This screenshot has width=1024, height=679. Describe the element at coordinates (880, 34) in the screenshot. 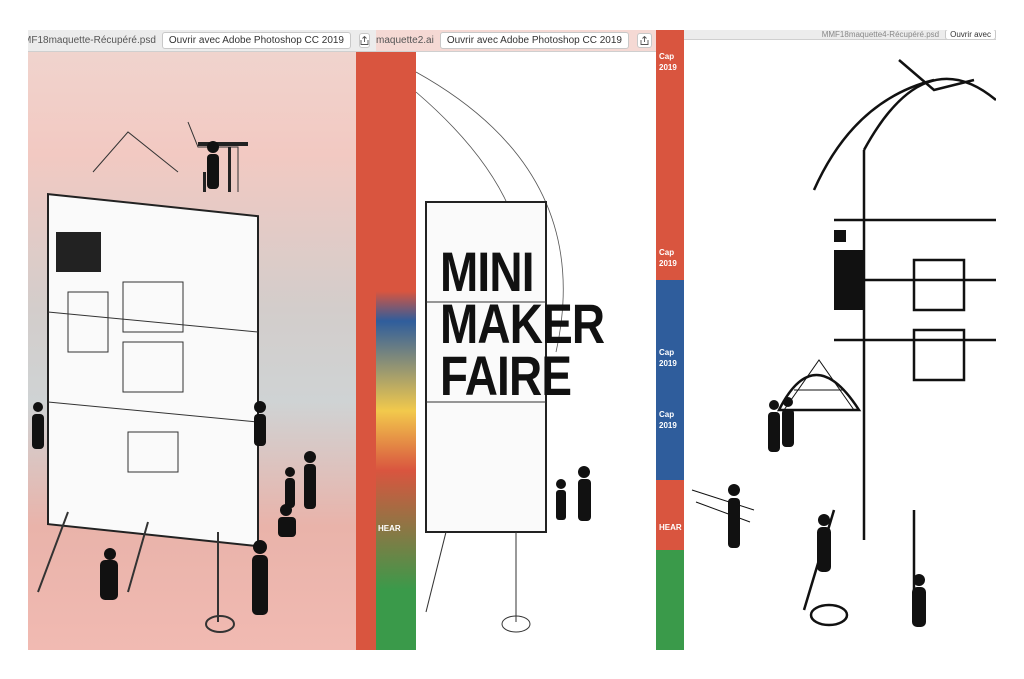

I see `file-name: MMF18maquette4-Récupéré.psd` at that location.